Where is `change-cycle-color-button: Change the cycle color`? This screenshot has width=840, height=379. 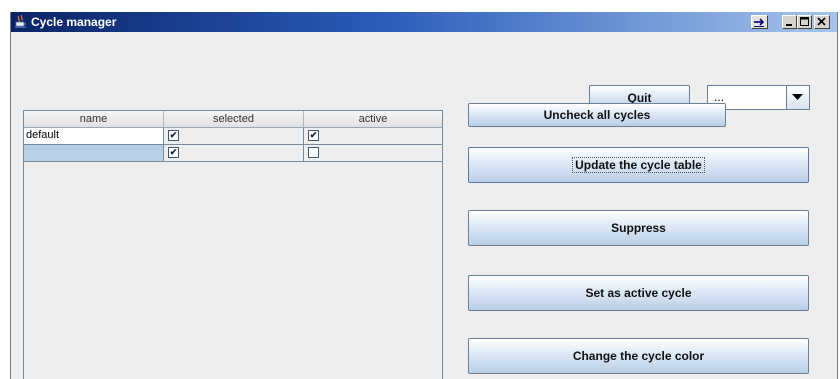
change-cycle-color-button: Change the cycle color is located at coordinates (638, 356).